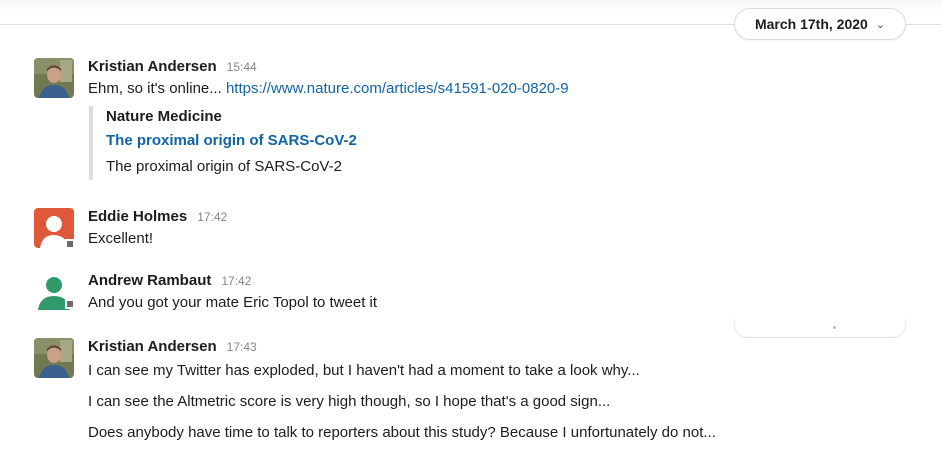 The image size is (941, 465). Describe the element at coordinates (224, 166) in the screenshot. I see `preview-description: The proximal origin of SARS-CoV-2` at that location.